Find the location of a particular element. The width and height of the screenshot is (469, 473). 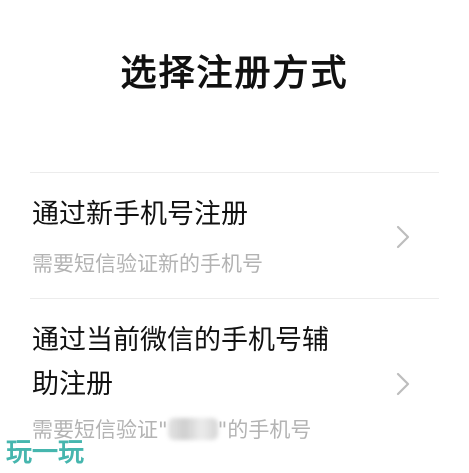

page-title: 选择注册方式 is located at coordinates (234, 73).